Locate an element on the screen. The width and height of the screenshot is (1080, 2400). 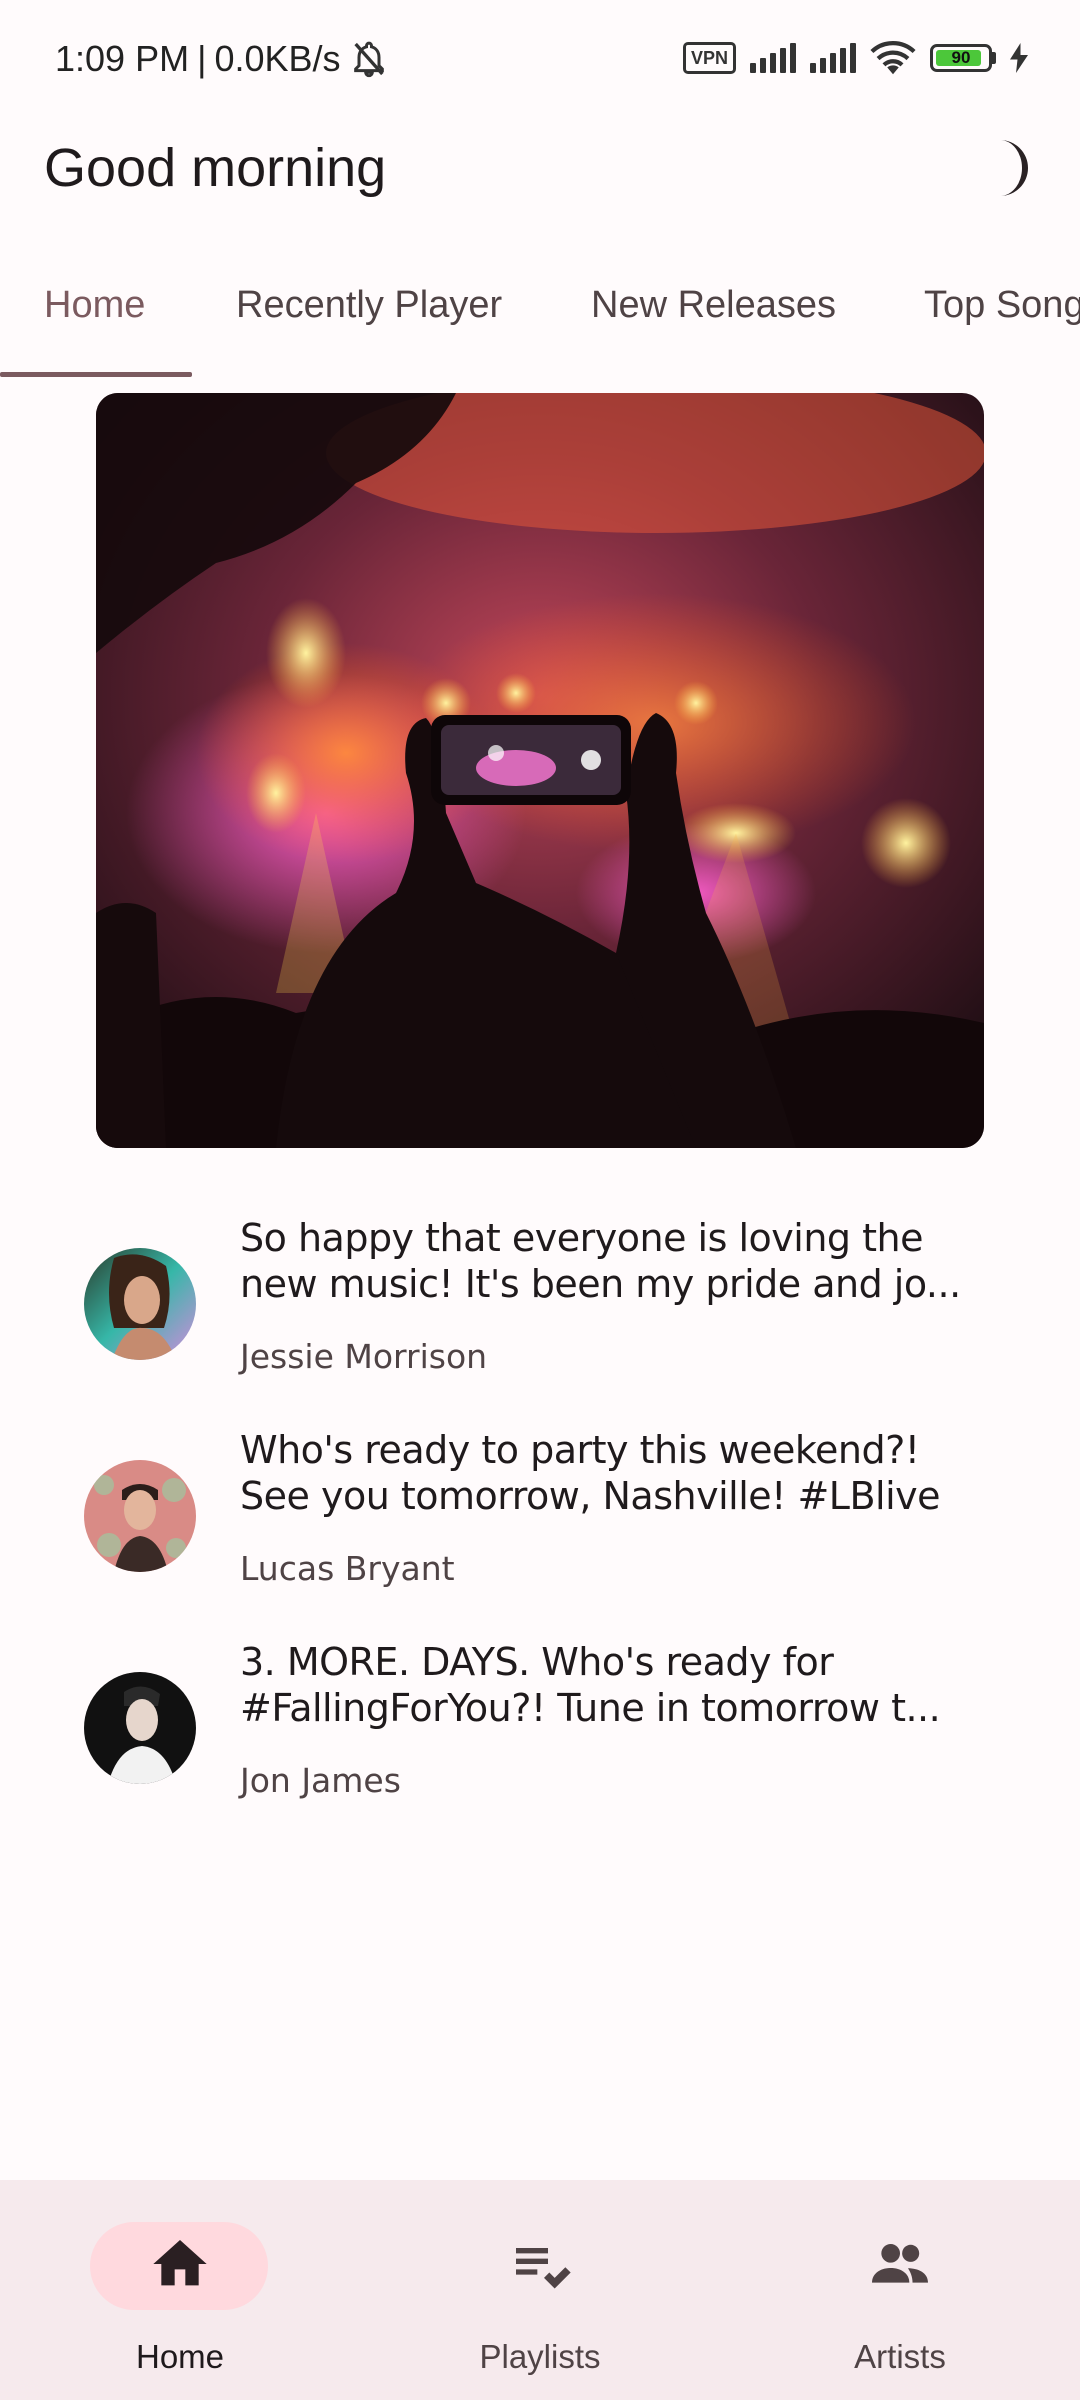
tab-new-releases: New Releases is located at coordinates (713, 321).